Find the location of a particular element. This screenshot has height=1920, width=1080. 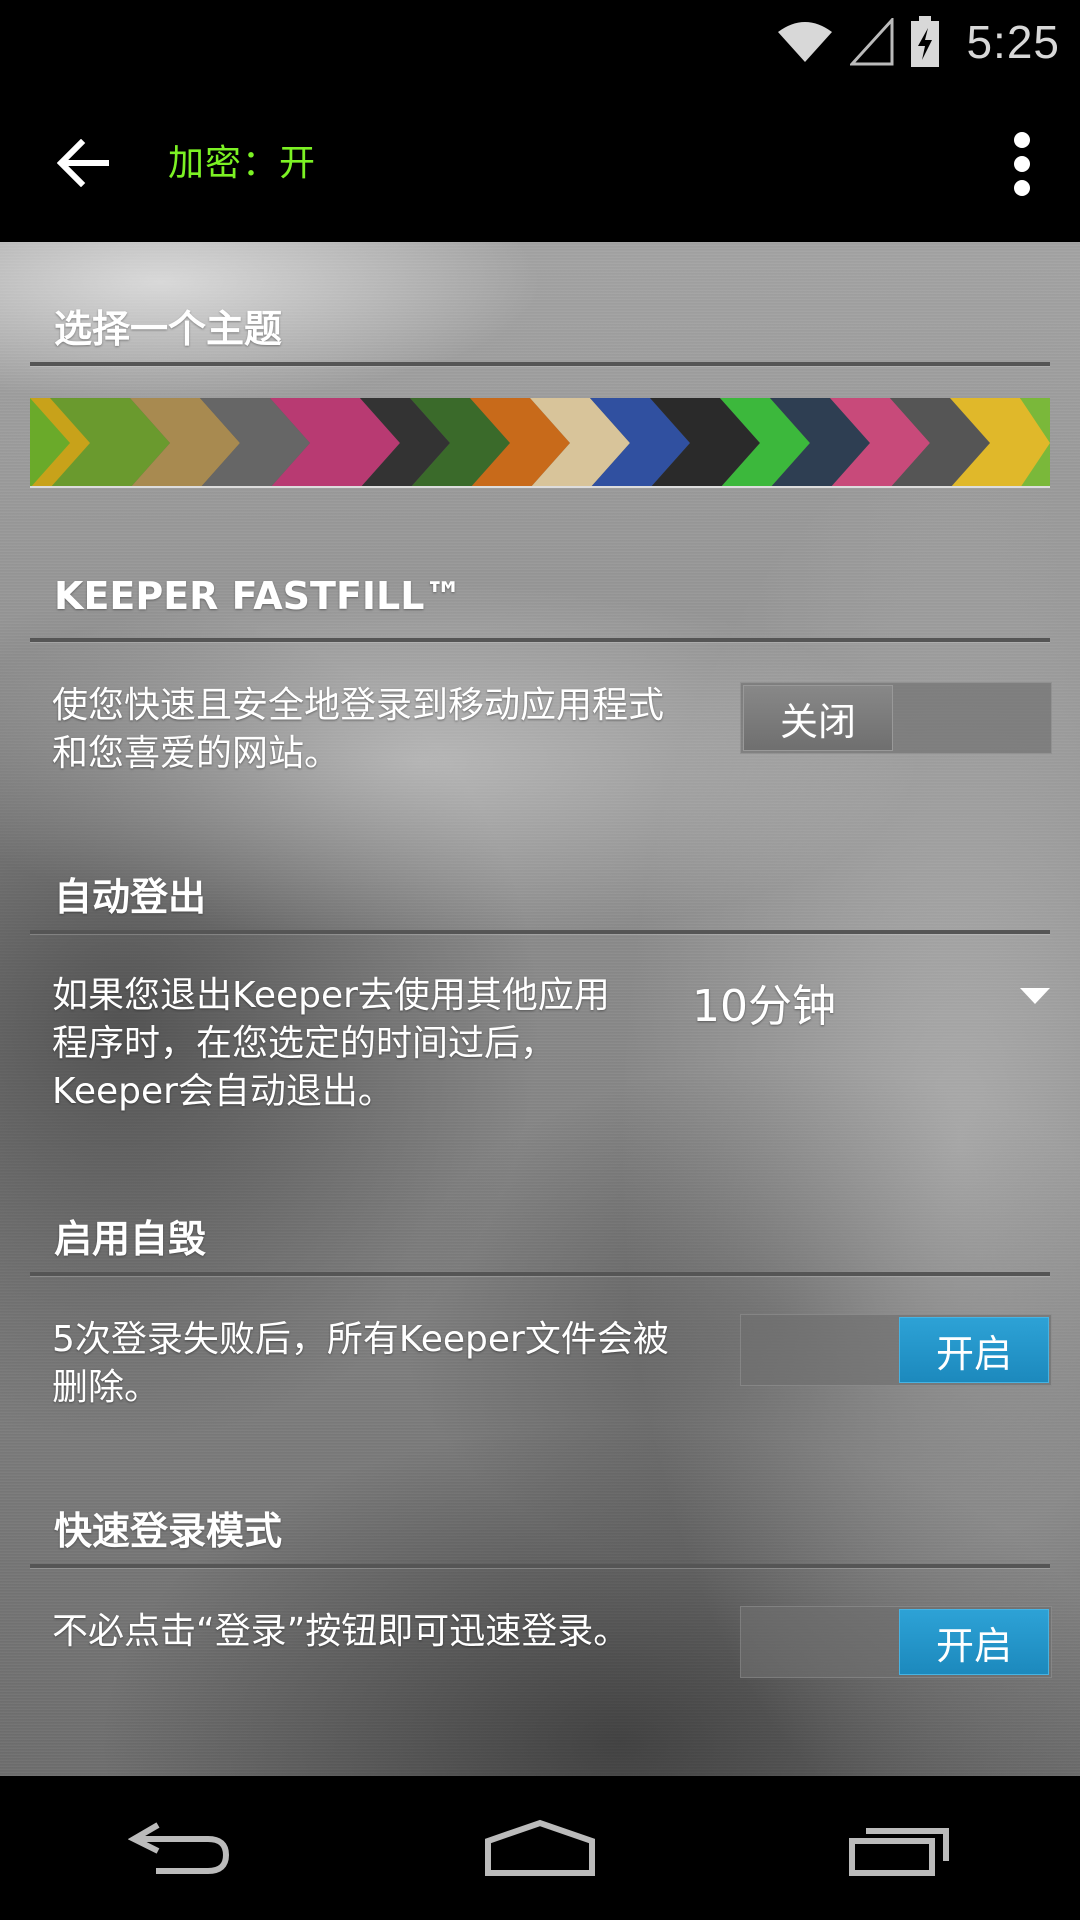

arrow-left-icon is located at coordinates (83, 163).